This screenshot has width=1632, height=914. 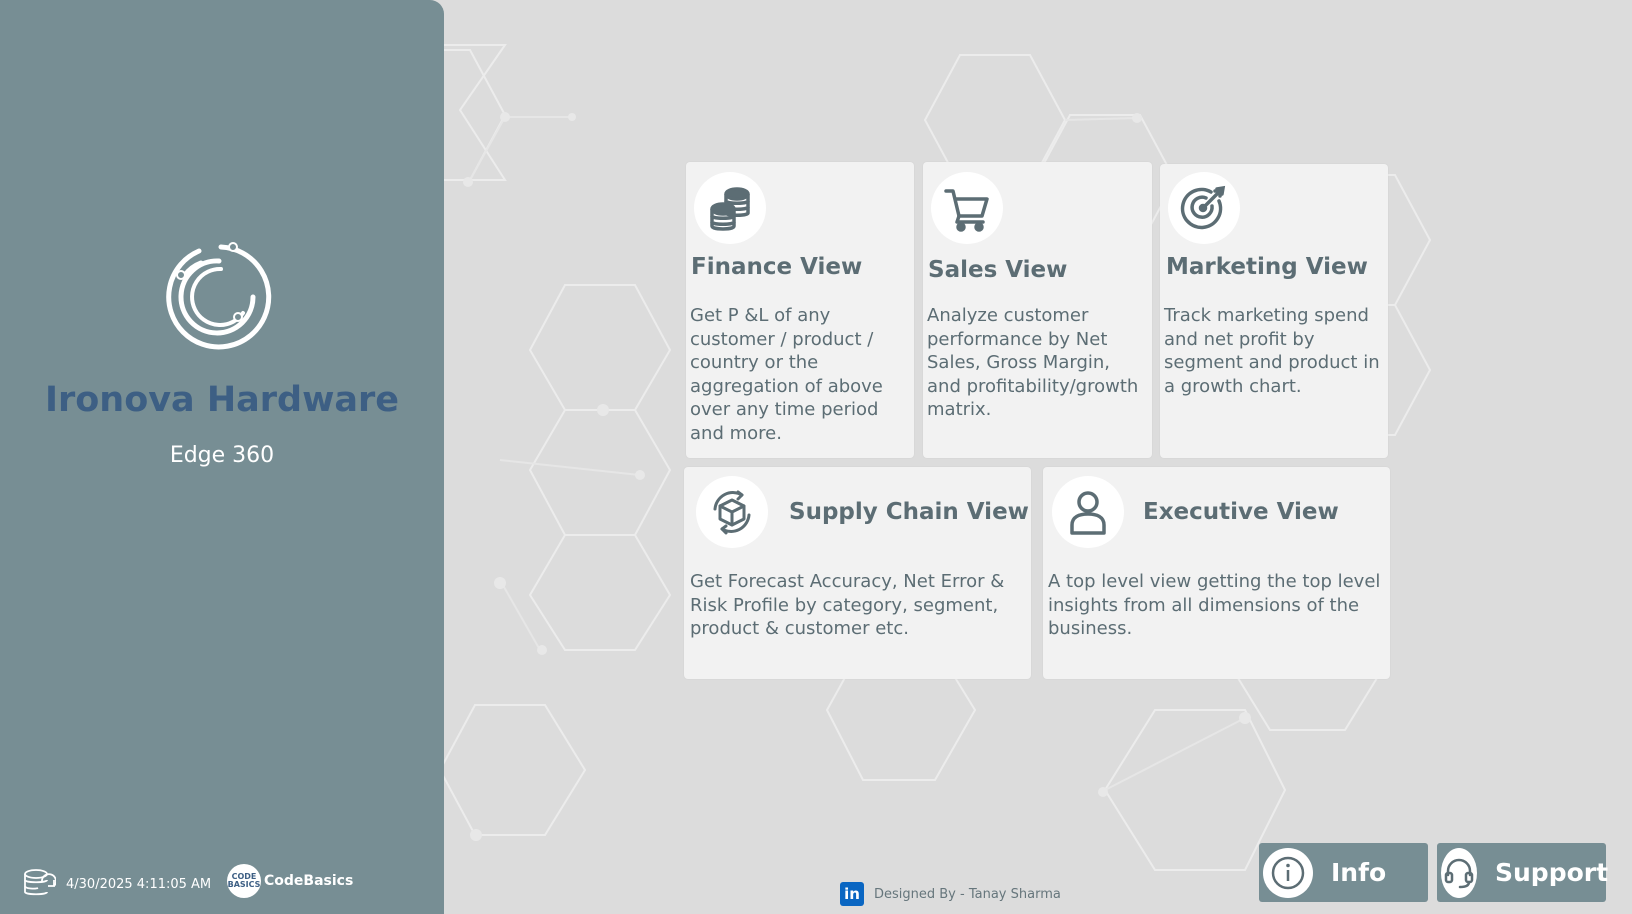 What do you see at coordinates (1288, 872) in the screenshot?
I see `info-icon` at bounding box center [1288, 872].